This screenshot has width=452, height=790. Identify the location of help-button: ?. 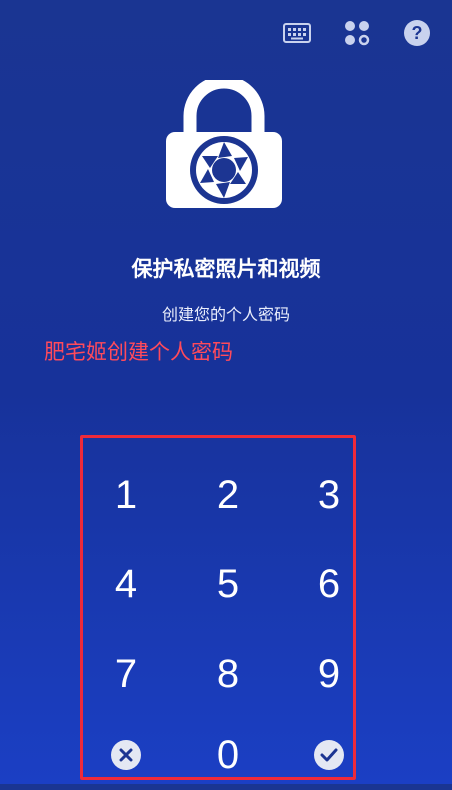
(417, 33).